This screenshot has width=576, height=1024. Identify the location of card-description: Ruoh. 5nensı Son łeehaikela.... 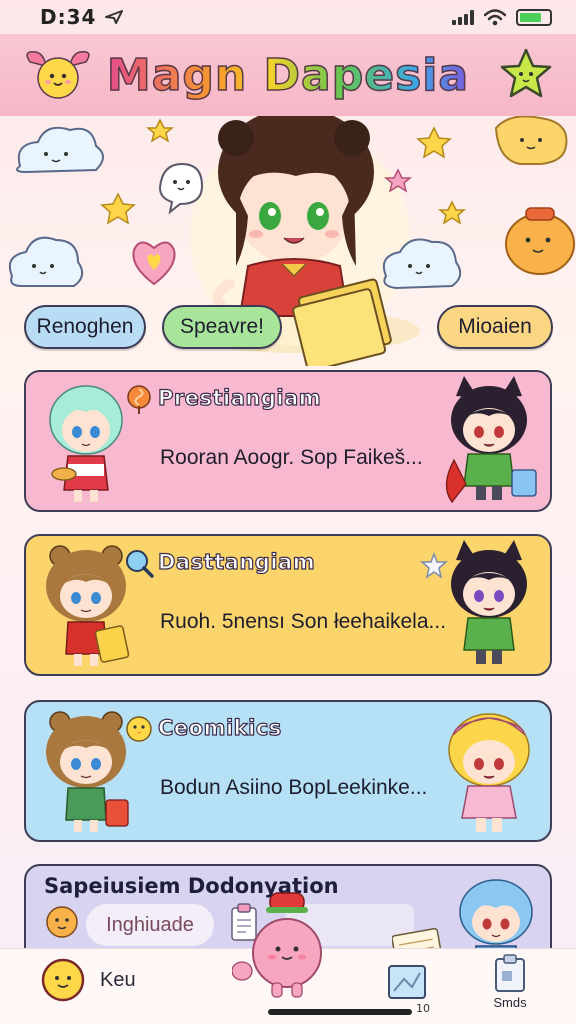
(303, 621).